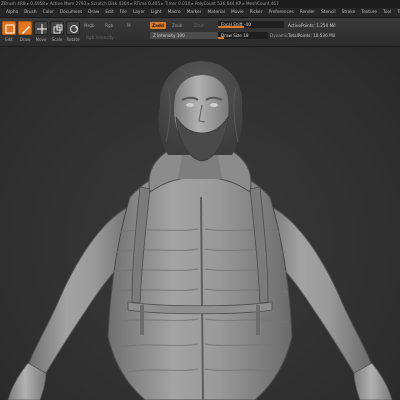 This screenshot has height=400, width=400. Describe the element at coordinates (256, 12) in the screenshot. I see `menu-item-picker: Picker` at that location.